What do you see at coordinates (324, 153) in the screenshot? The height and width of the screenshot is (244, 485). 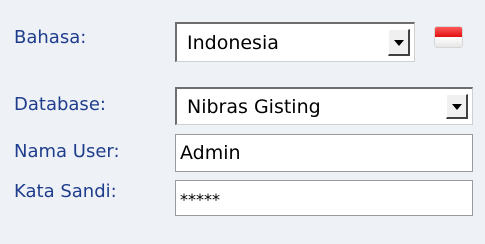 I see `username-input` at bounding box center [324, 153].